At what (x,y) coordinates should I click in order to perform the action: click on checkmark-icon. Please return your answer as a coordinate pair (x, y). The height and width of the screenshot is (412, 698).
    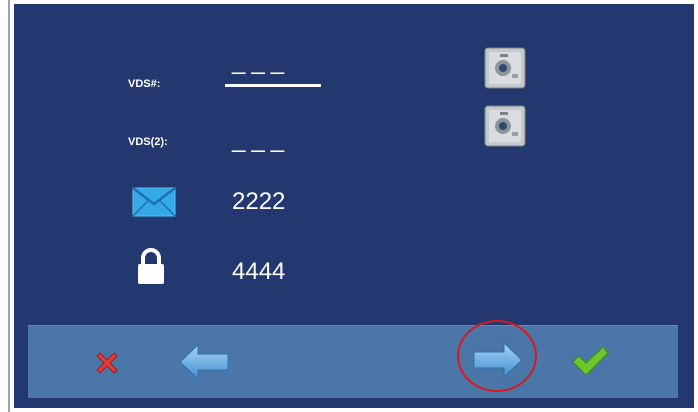
    Looking at the image, I should click on (590, 361).